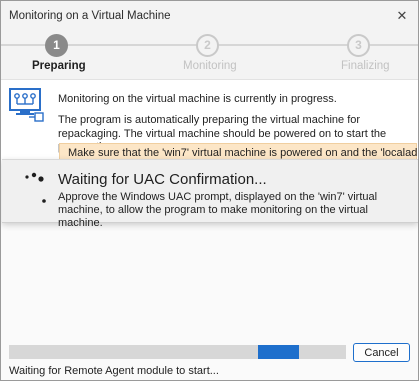 The height and width of the screenshot is (381, 419). What do you see at coordinates (358, 45) in the screenshot?
I see `step-3-indicator: 3` at bounding box center [358, 45].